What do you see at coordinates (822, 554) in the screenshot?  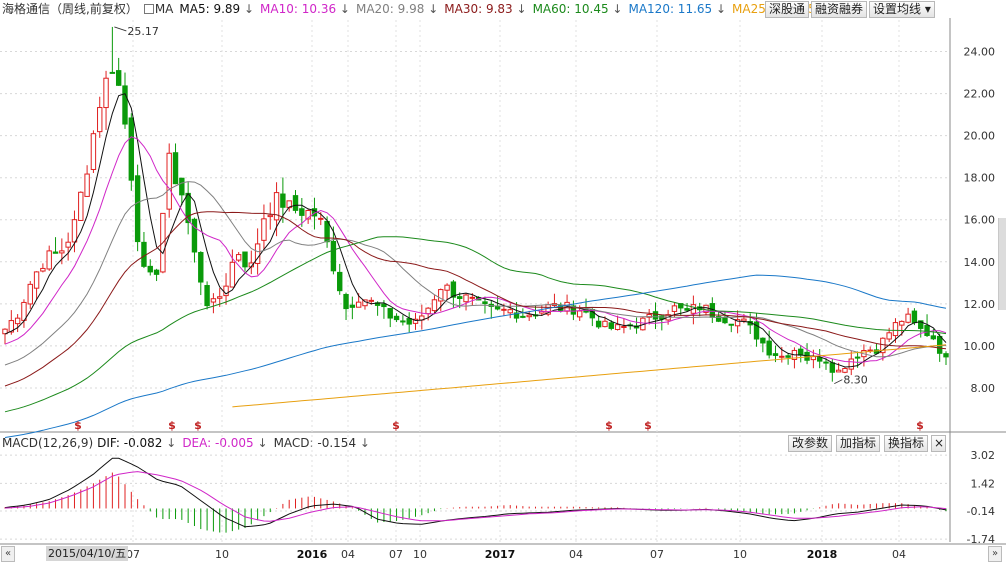 I see `time-axis-label: 2018` at bounding box center [822, 554].